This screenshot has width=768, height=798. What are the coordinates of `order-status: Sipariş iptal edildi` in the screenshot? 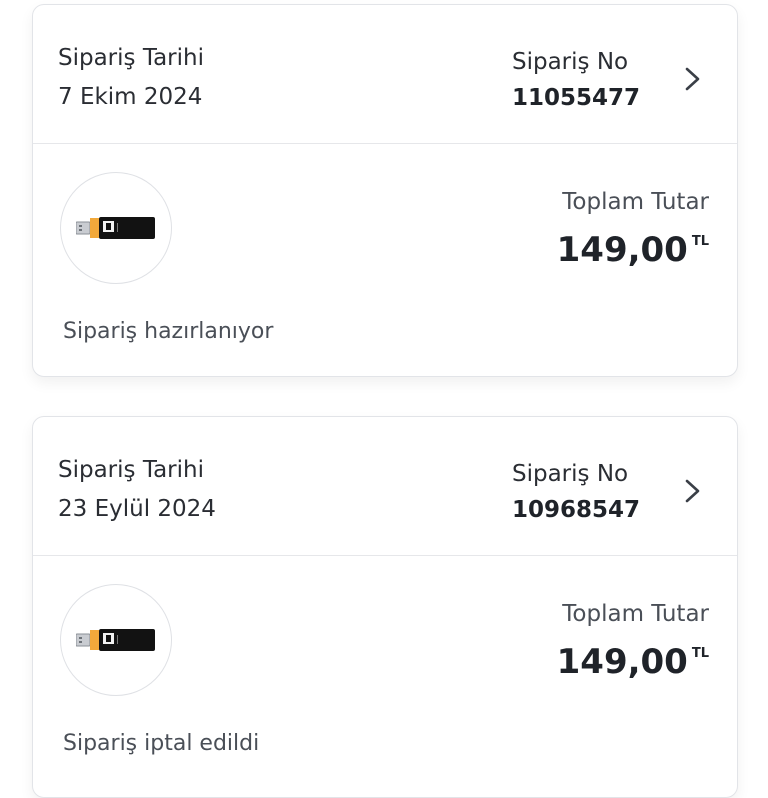 It's located at (161, 743).